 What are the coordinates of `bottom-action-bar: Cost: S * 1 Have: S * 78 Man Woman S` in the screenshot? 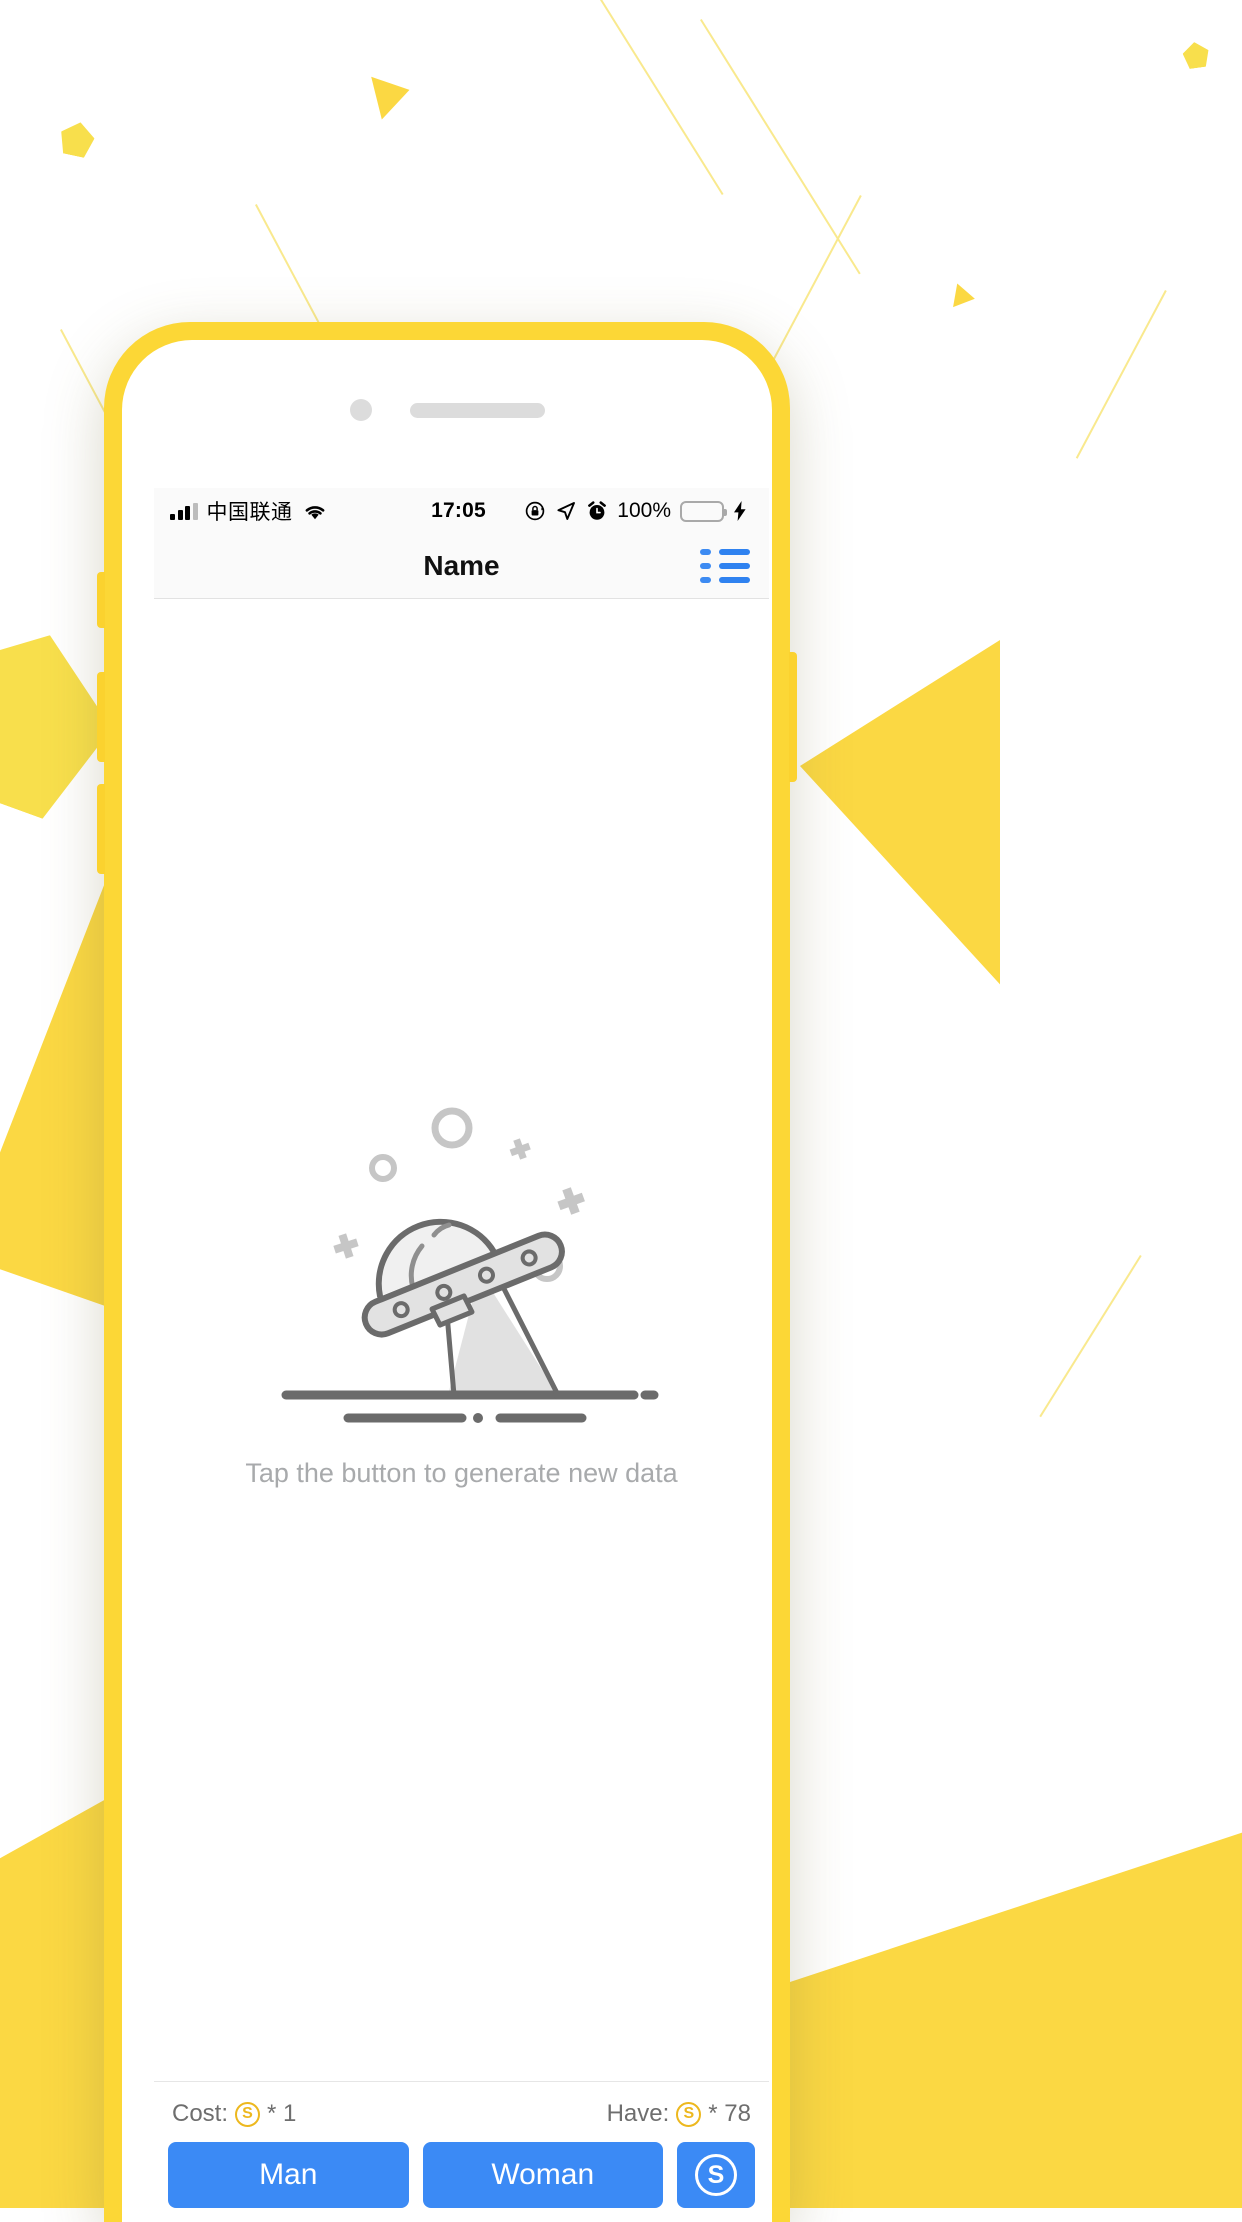 It's located at (461, 2151).